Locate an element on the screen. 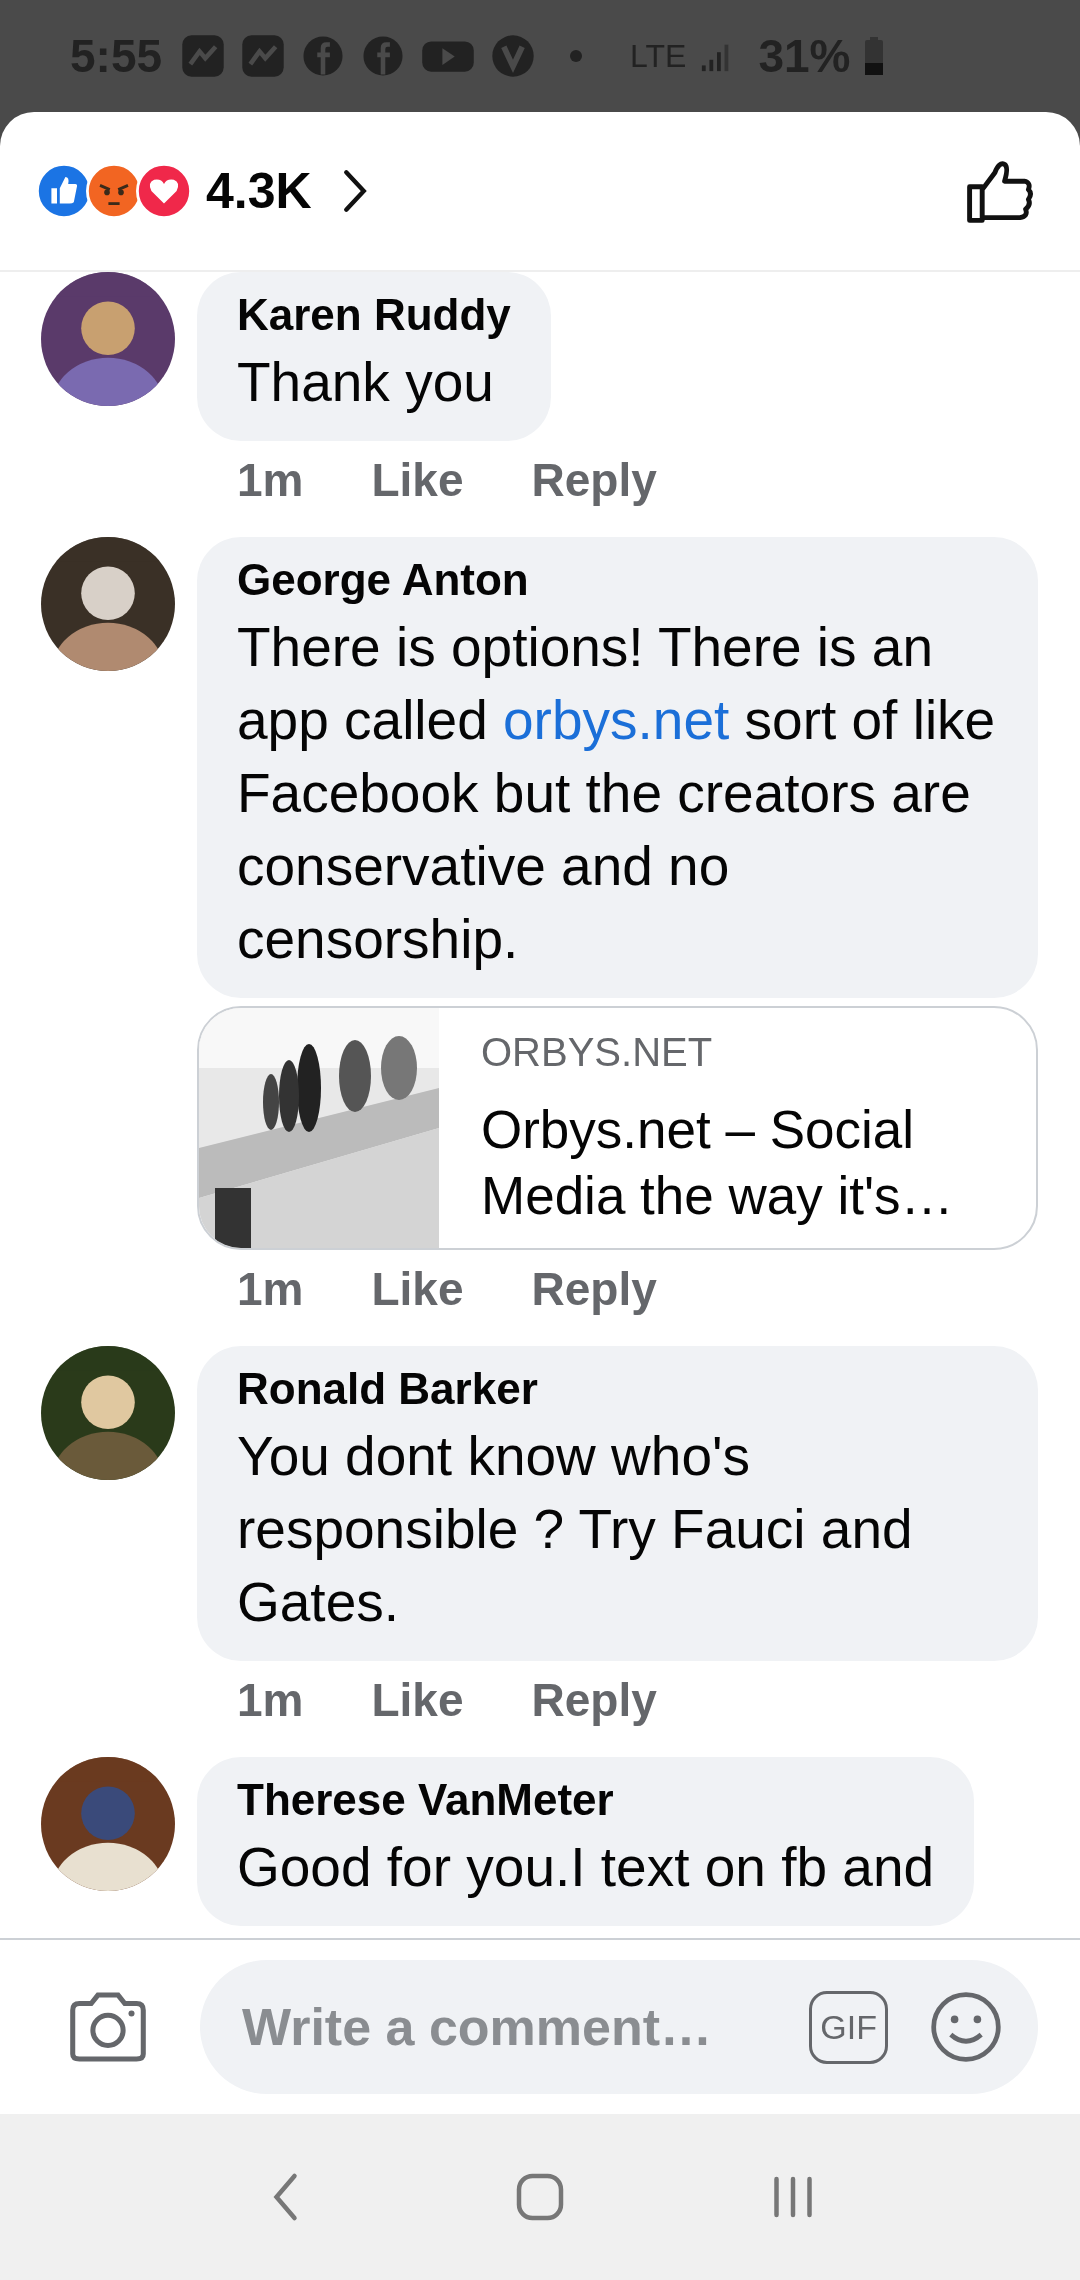 The height and width of the screenshot is (2280, 1080). link-domain: ORBYS.NET is located at coordinates (597, 1052).